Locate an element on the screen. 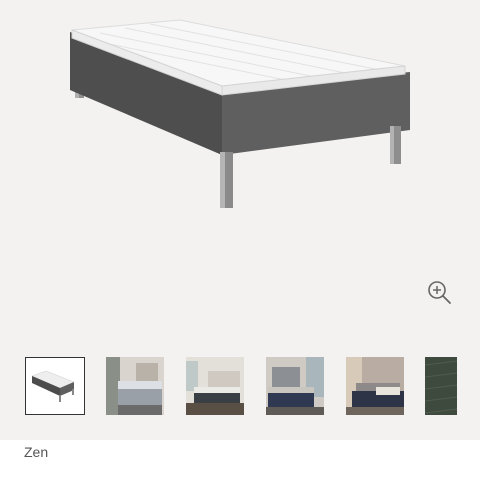 The height and width of the screenshot is (480, 480). product-info: Zen is located at coordinates (240, 460).